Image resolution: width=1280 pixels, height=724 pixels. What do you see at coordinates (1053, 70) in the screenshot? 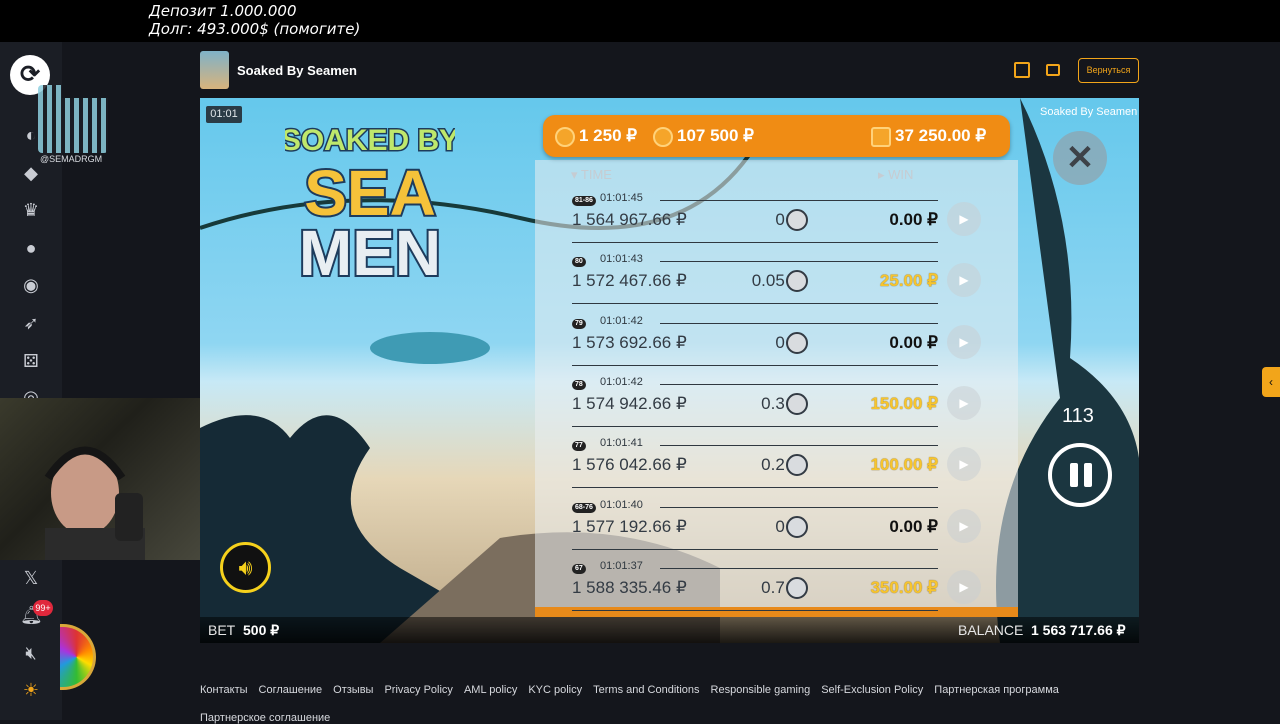
I see `window-mode-icon` at bounding box center [1053, 70].